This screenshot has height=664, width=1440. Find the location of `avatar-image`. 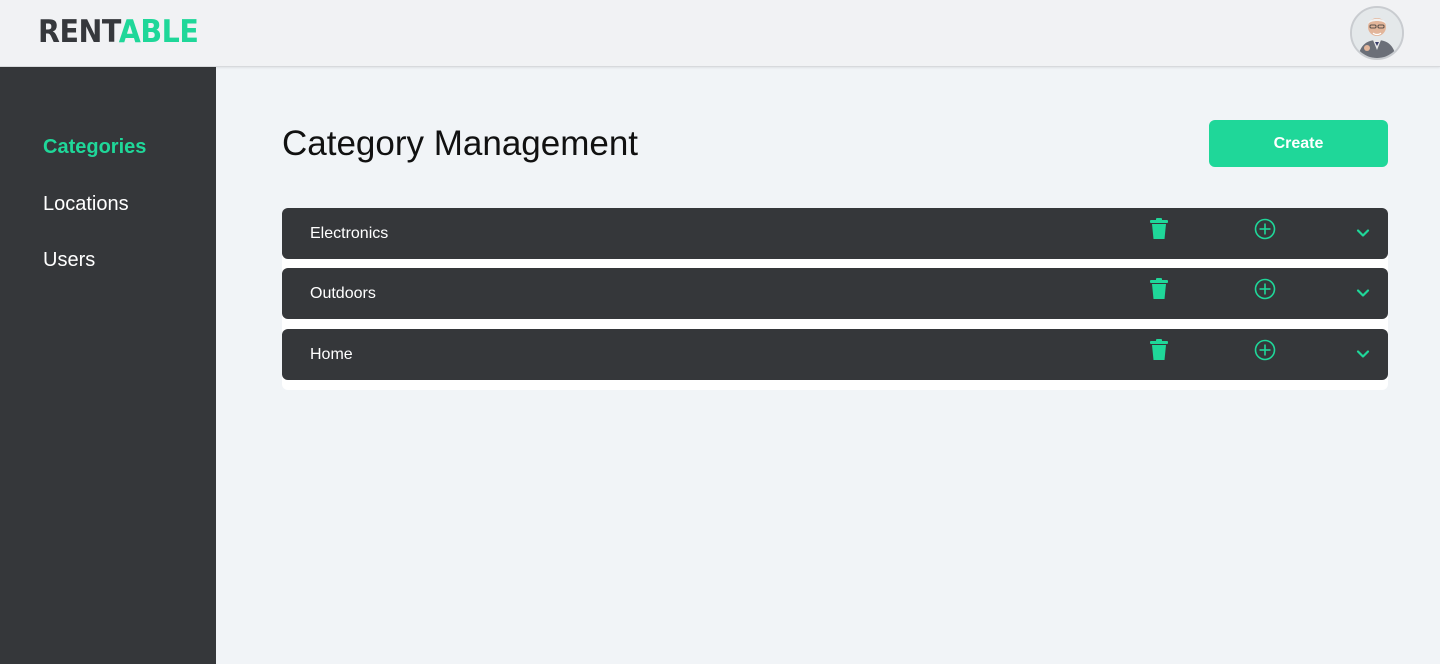

avatar-image is located at coordinates (1377, 33).